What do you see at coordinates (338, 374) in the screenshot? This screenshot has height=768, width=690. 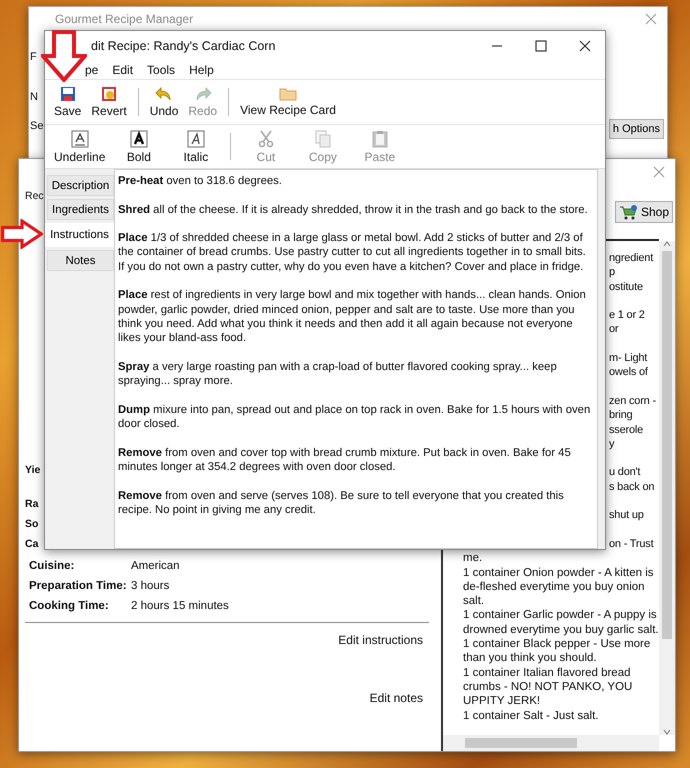 I see `instruction-paragraph: Spray a very large roasting pan with a crap-load of butter flavored cooking spray... keep spraying... spray more.` at bounding box center [338, 374].